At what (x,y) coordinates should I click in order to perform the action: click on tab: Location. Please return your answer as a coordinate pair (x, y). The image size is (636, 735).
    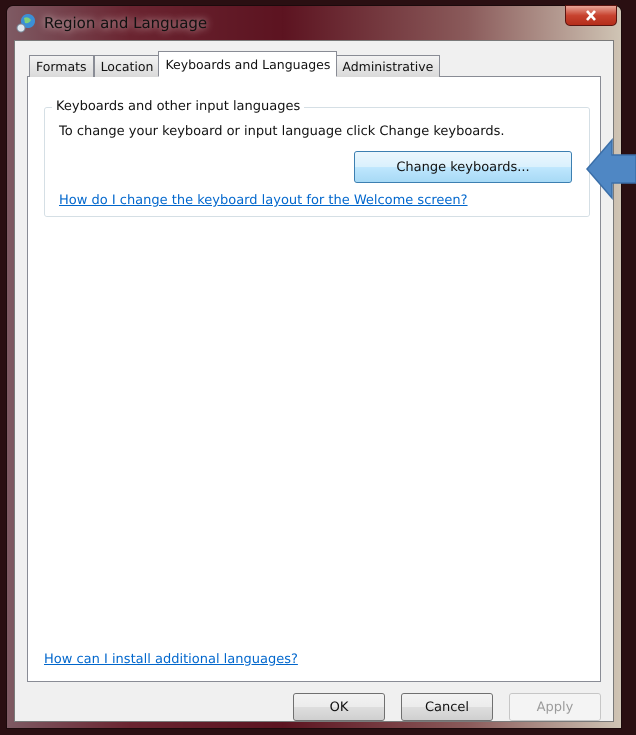
    Looking at the image, I should click on (127, 66).